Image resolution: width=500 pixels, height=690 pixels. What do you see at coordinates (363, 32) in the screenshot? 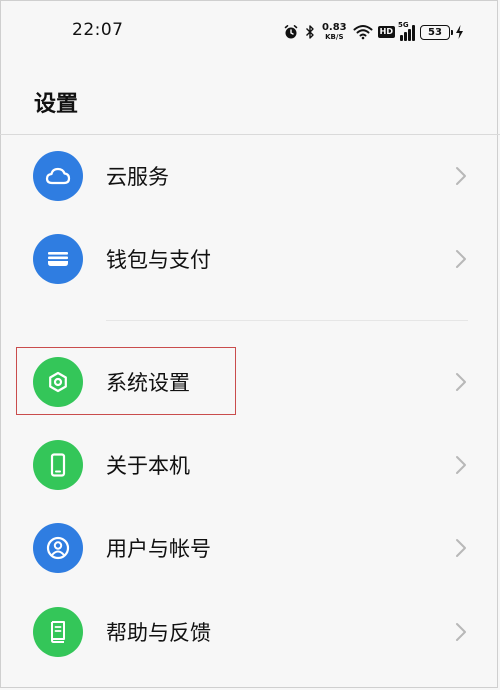
I see `wifi-icon` at bounding box center [363, 32].